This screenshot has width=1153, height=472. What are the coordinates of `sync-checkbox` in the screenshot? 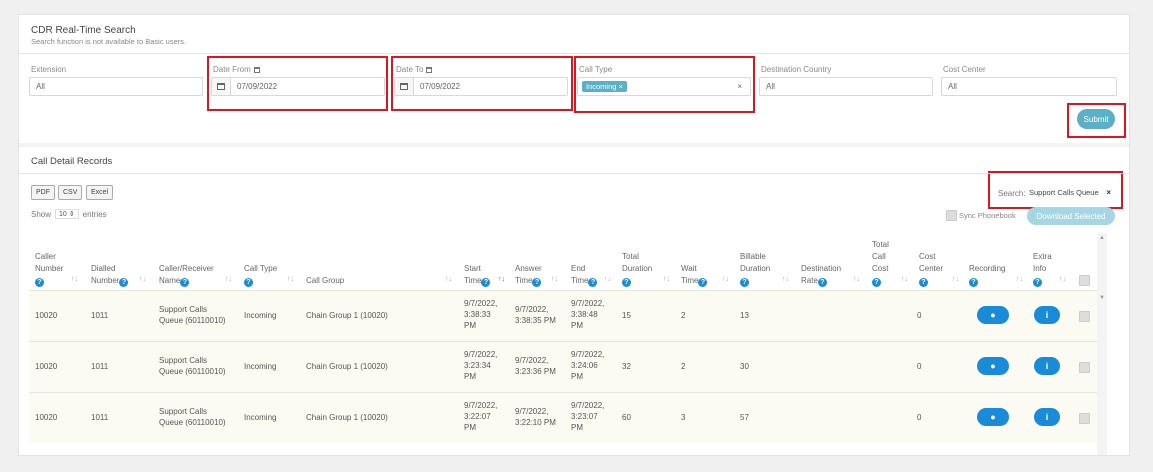 It's located at (951, 215).